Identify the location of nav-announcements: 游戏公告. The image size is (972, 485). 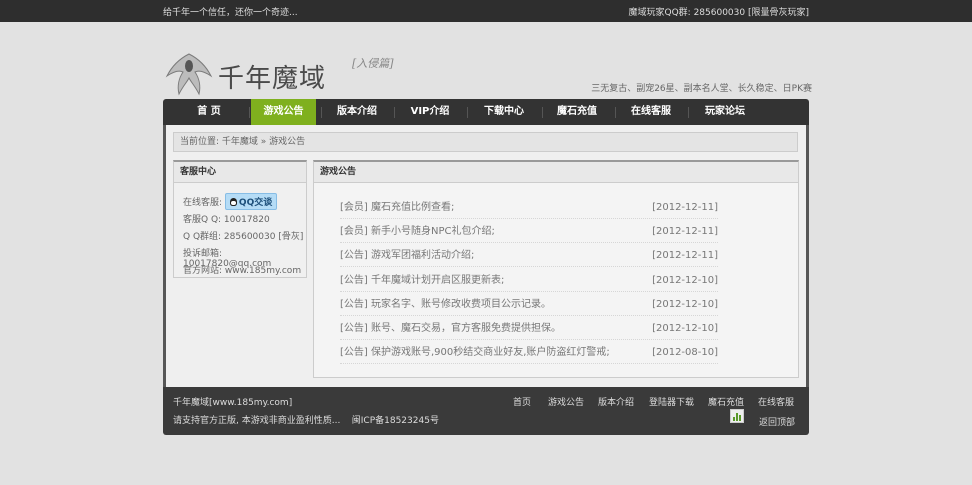
(283, 112).